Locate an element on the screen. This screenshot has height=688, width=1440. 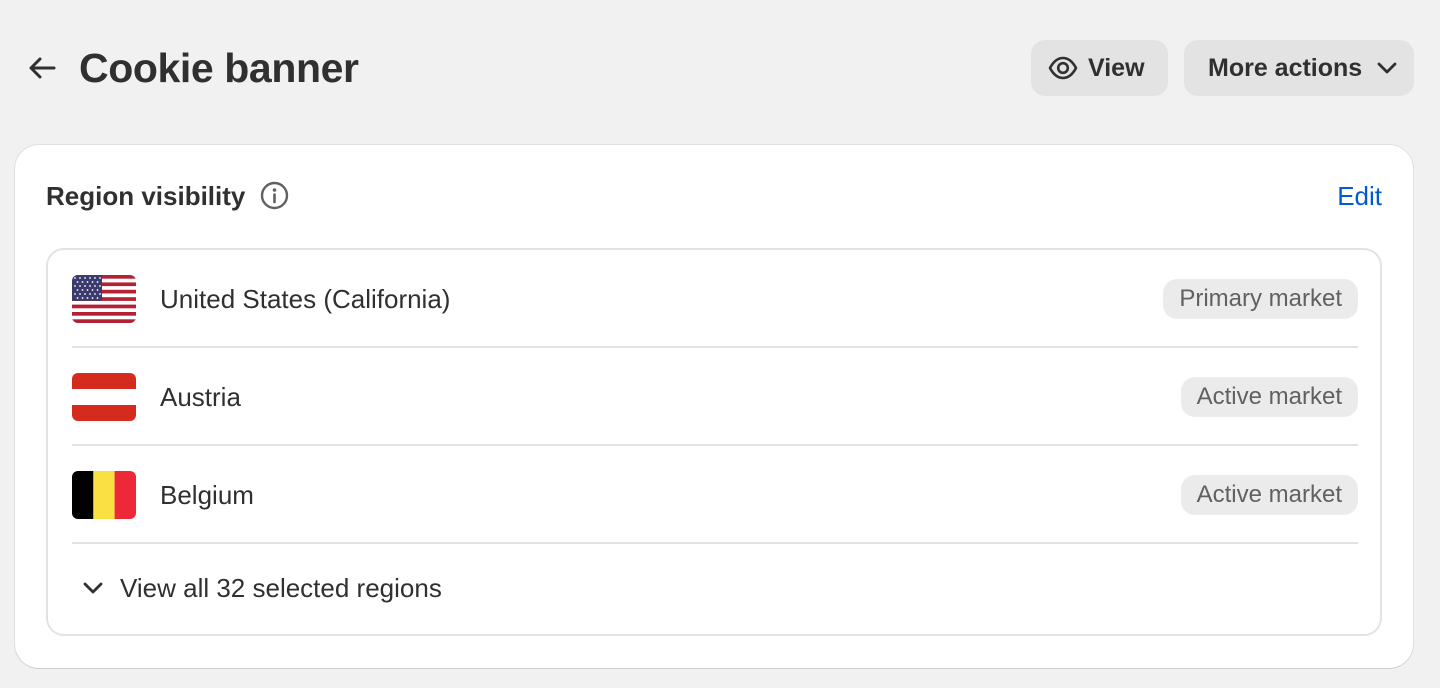
region-name: Belgium is located at coordinates (207, 494).